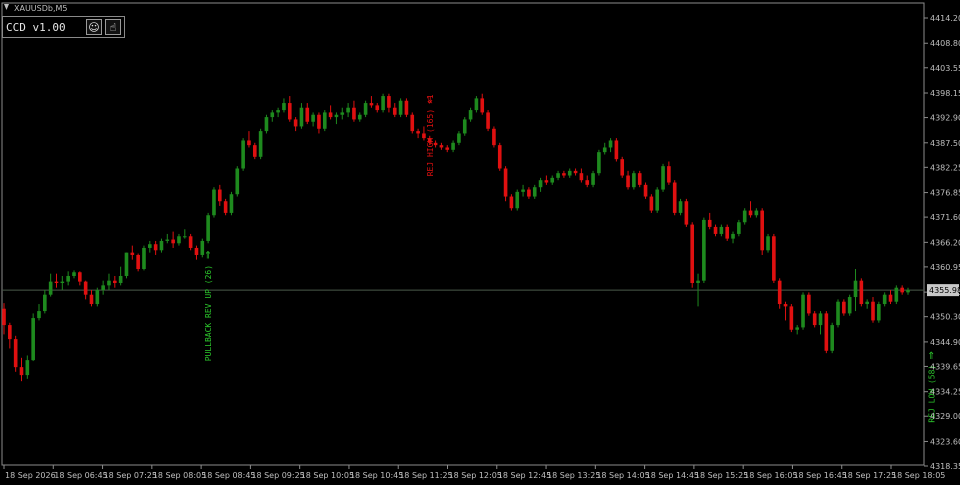 Image resolution: width=960 pixels, height=485 pixels. What do you see at coordinates (94, 27) in the screenshot?
I see `smiley-icon: ☺` at bounding box center [94, 27].